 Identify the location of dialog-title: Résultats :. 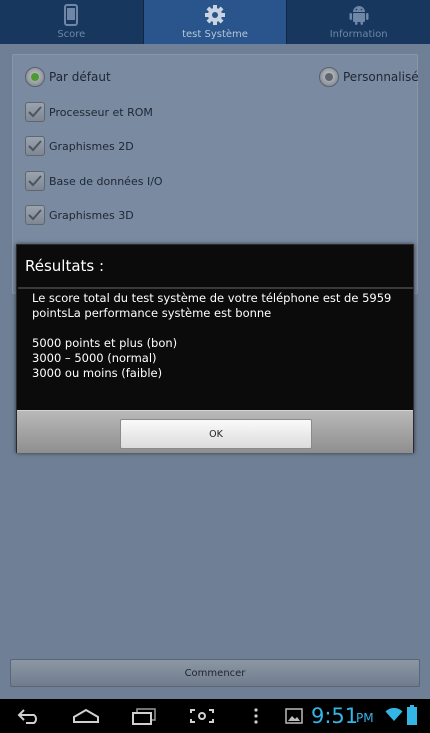
(65, 266).